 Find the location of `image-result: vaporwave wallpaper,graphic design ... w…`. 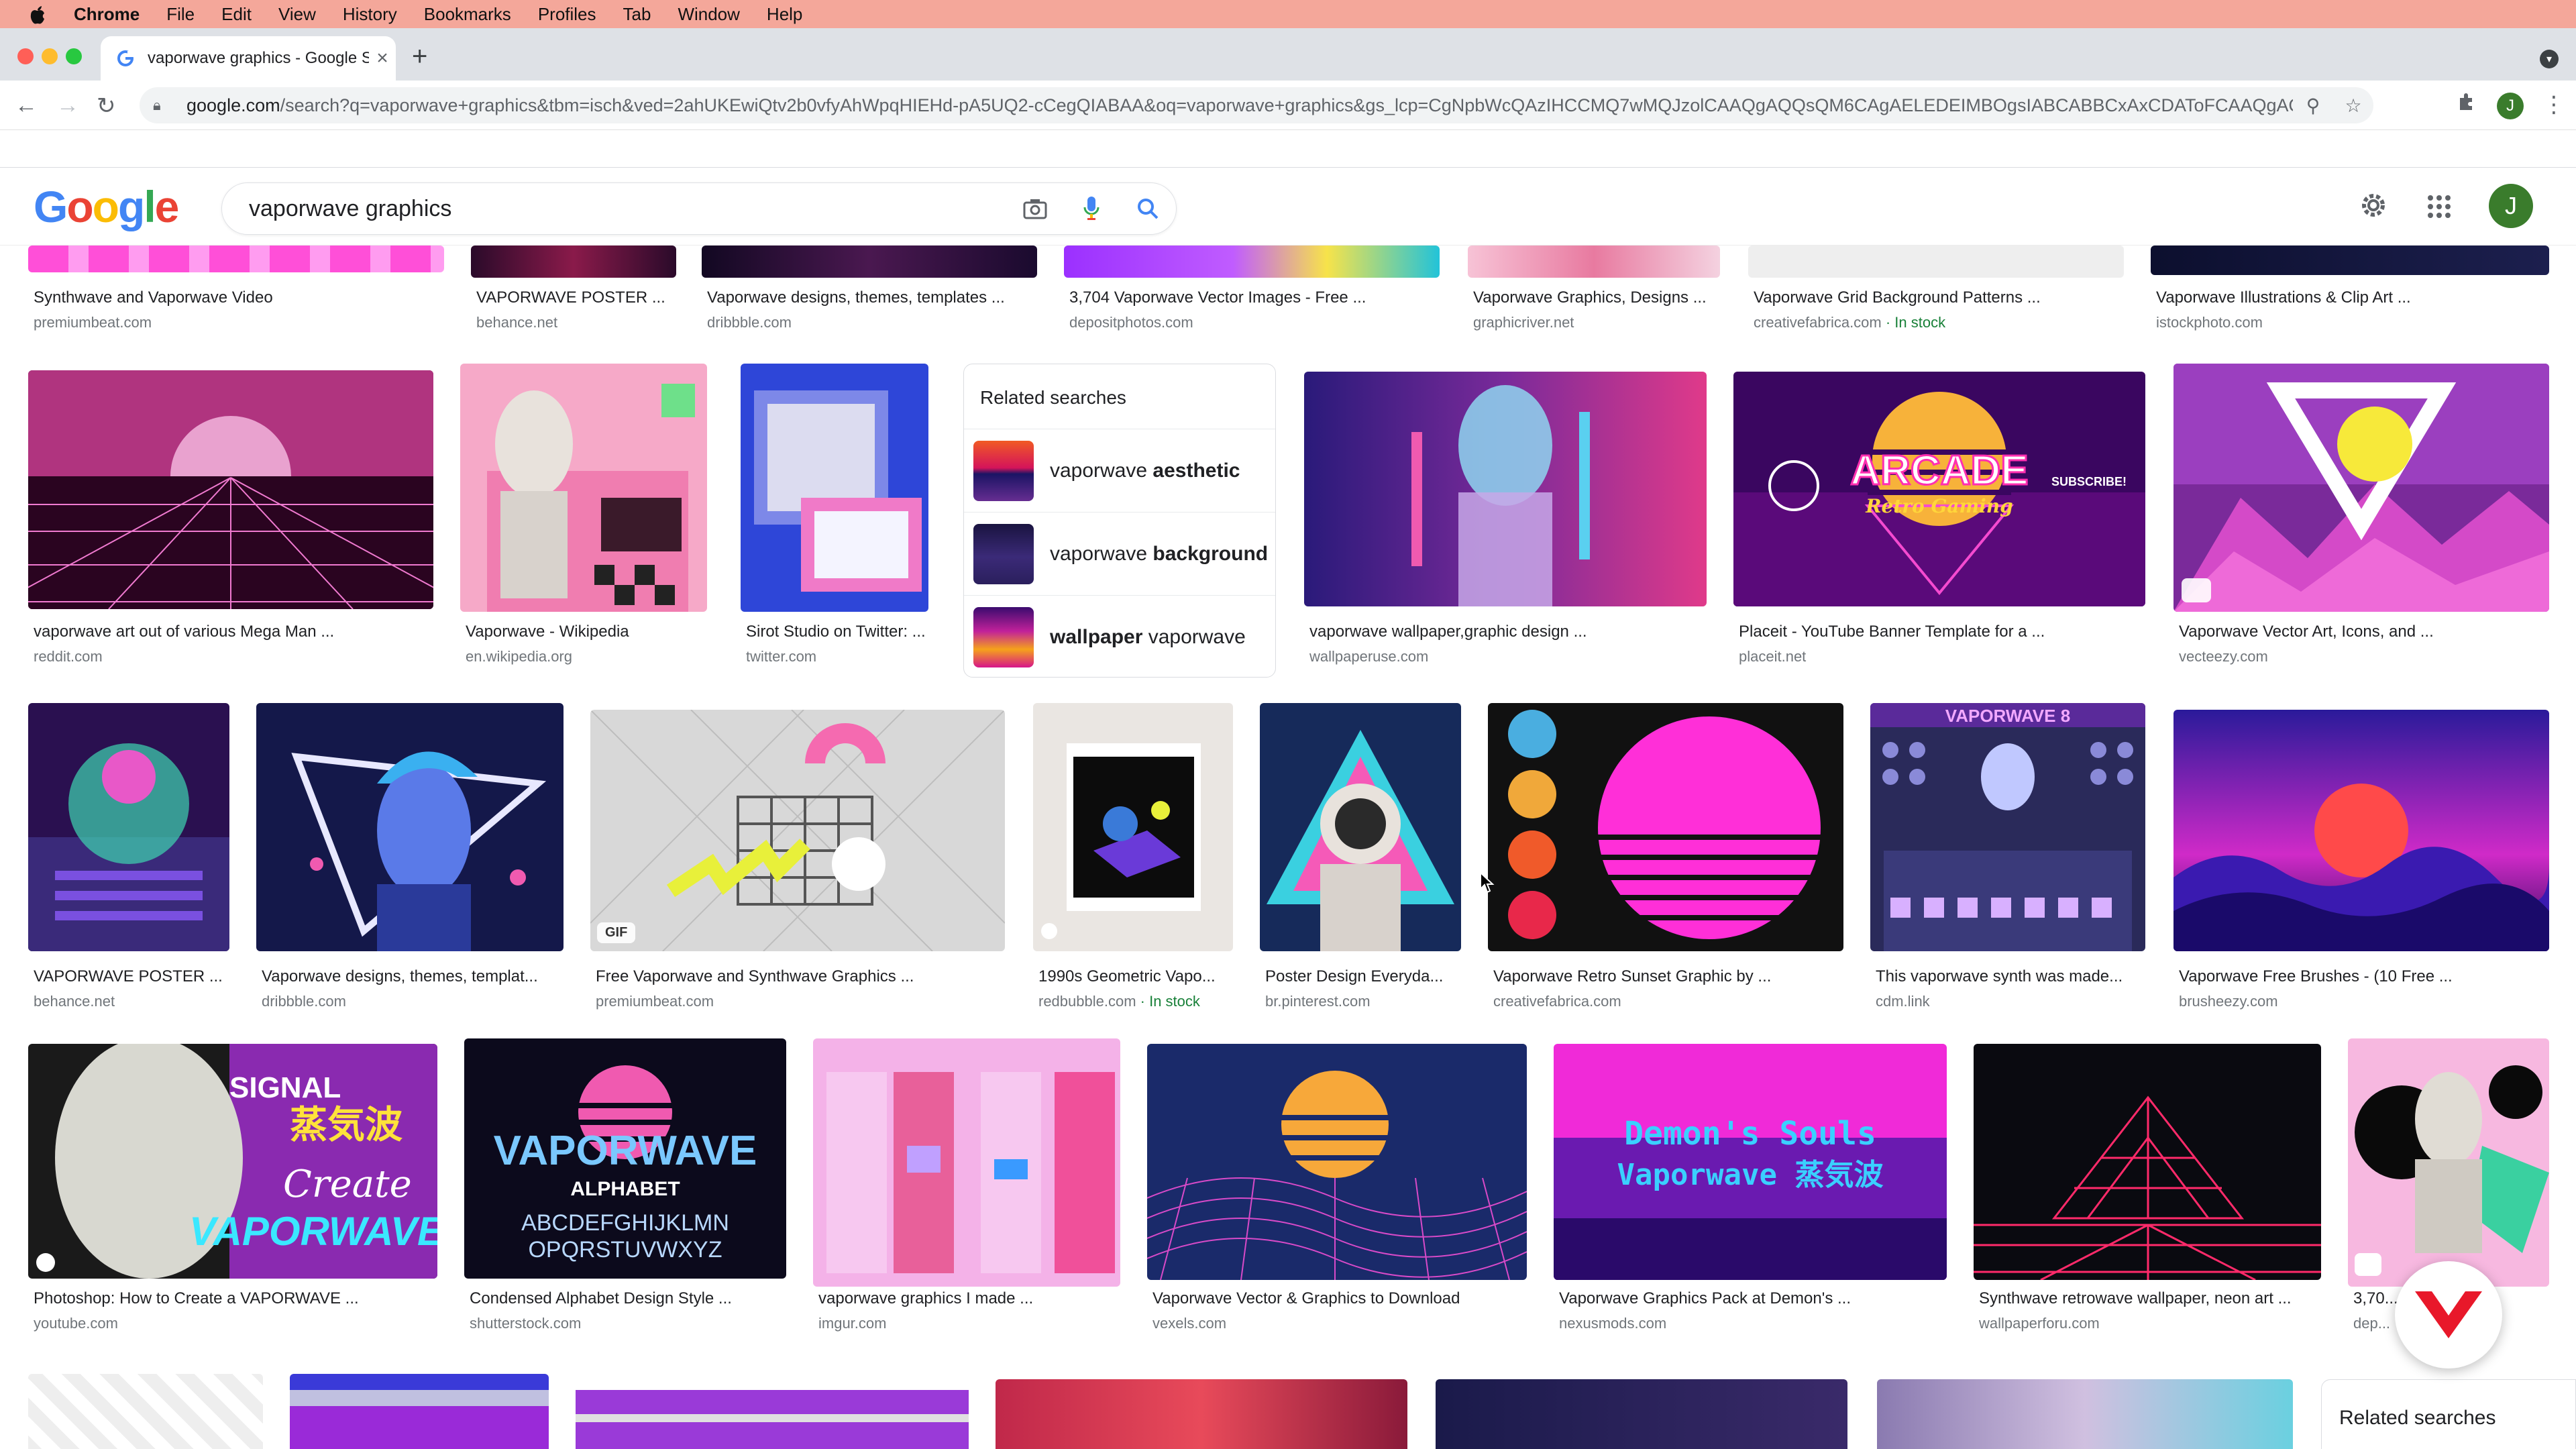

image-result: vaporwave wallpaper,graphic design ... w… is located at coordinates (1505, 525).